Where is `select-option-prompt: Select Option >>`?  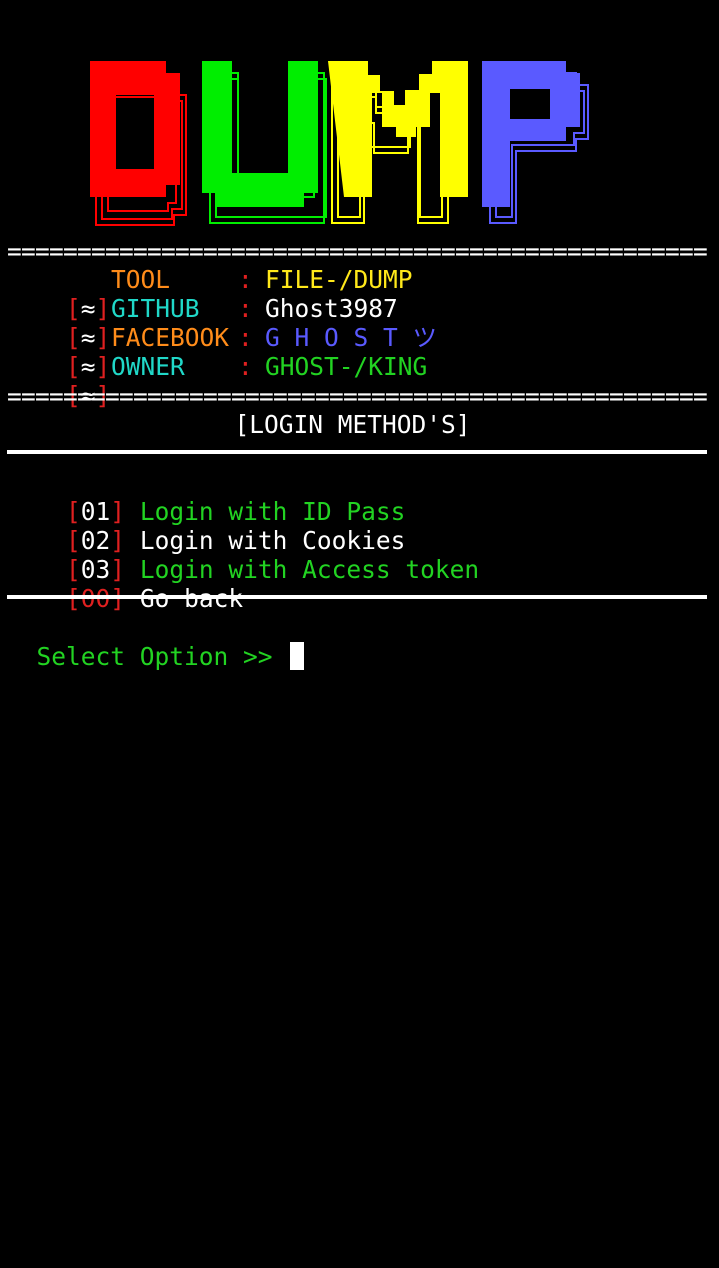
select-option-prompt: Select Option >> is located at coordinates (156, 642).